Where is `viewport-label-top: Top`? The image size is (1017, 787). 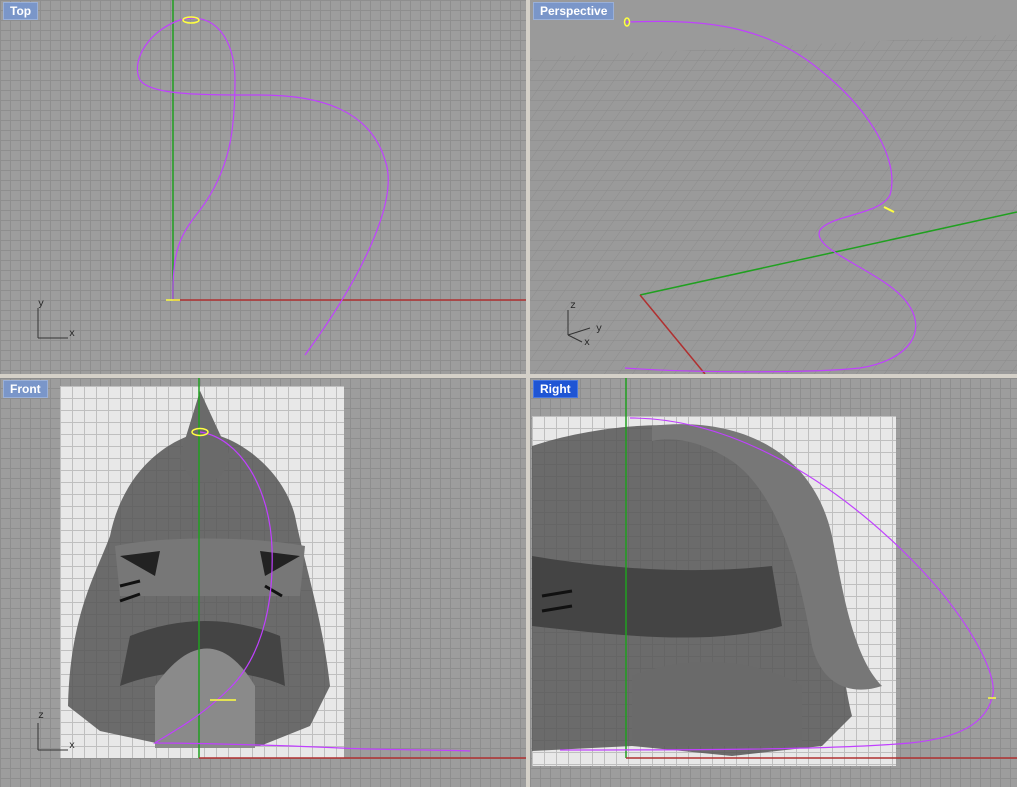 viewport-label-top: Top is located at coordinates (21, 11).